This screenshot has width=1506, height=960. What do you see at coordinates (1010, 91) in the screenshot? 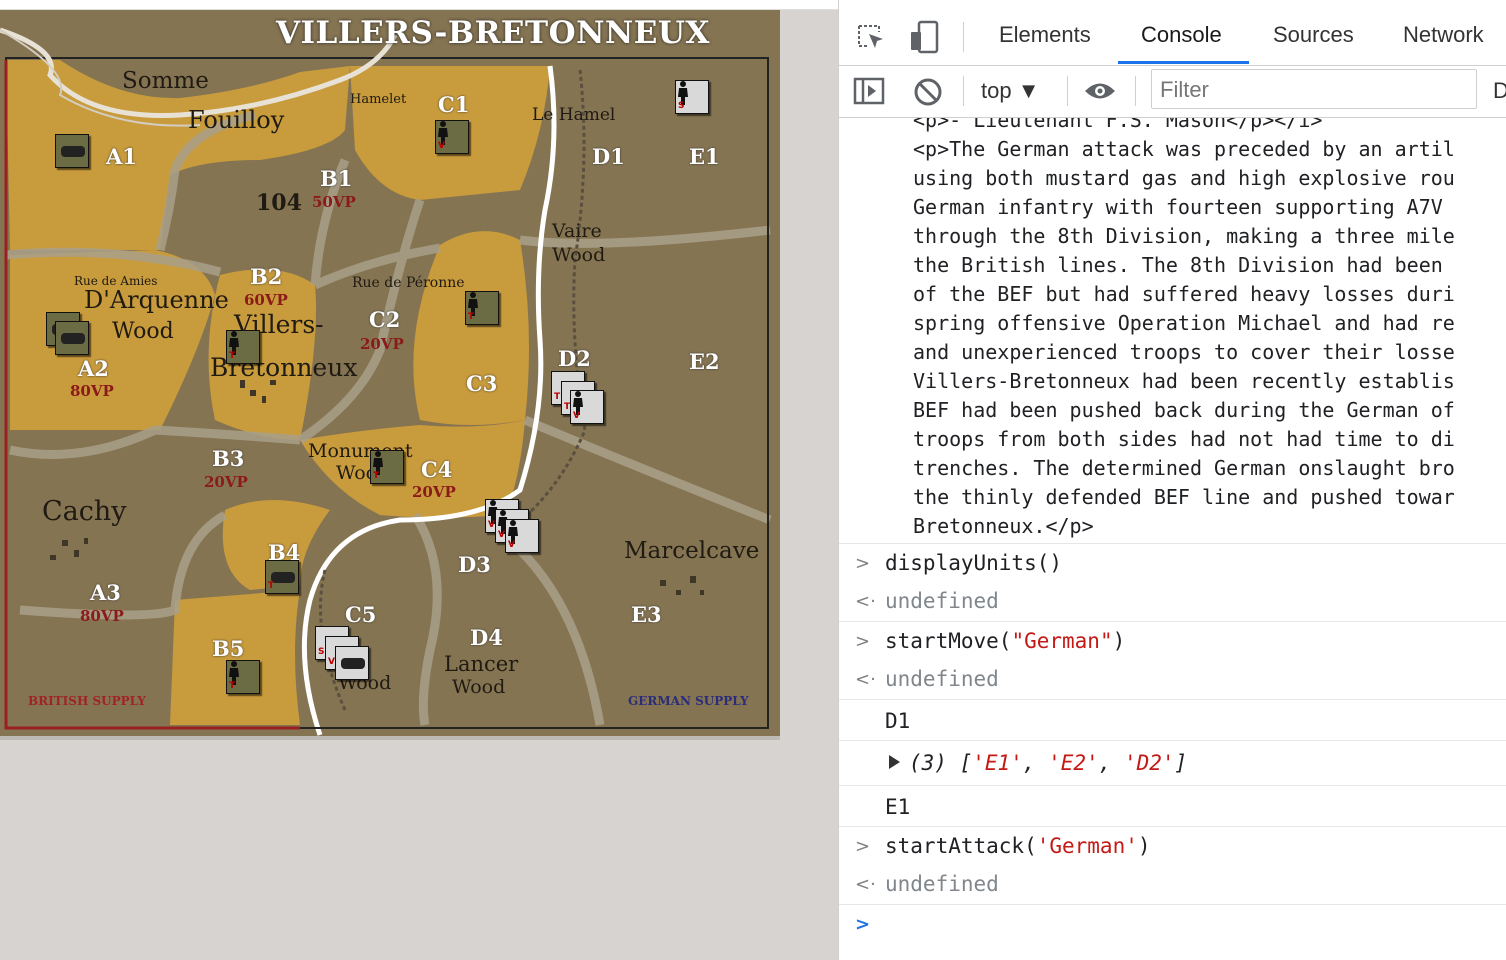
I see `execution-context-selector: top ▼` at bounding box center [1010, 91].